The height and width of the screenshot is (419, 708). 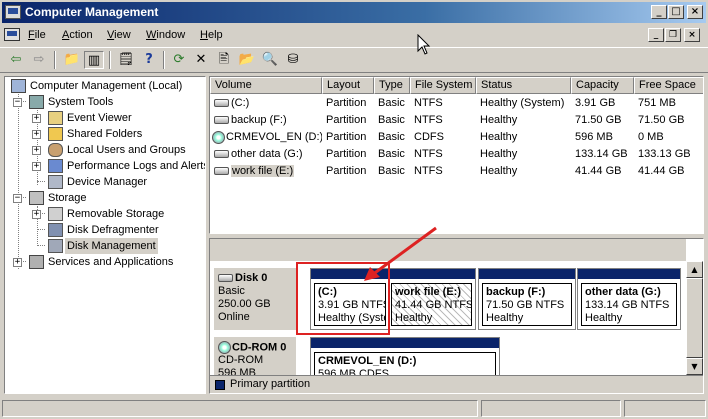 I want to click on child-restore-button: ❐, so click(x=673, y=35).